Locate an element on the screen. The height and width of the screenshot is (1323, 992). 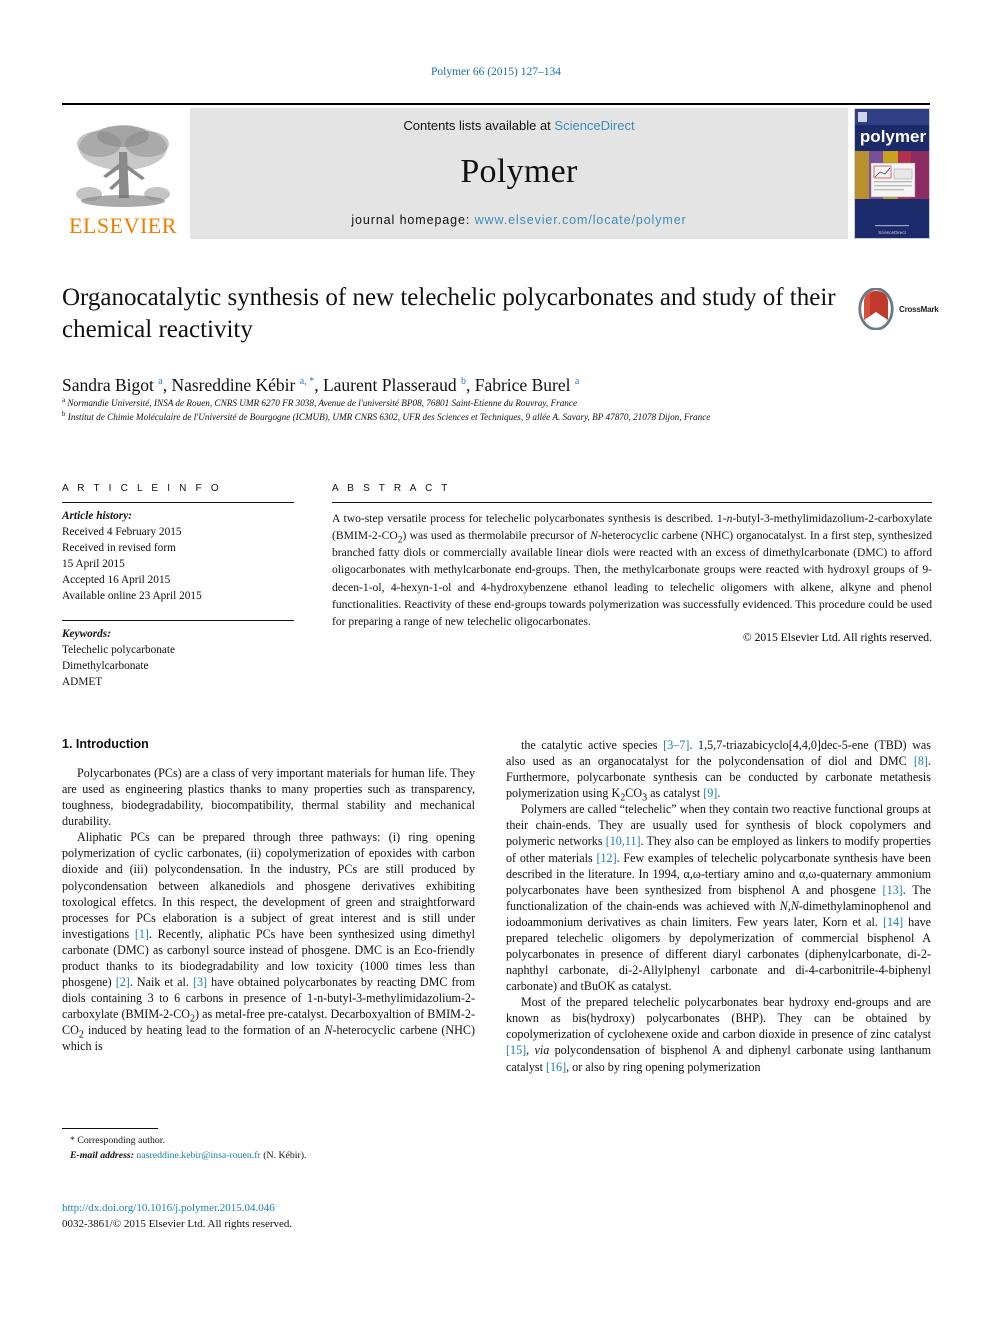
svg-text: ScienceDirect is located at coordinates (892, 232).